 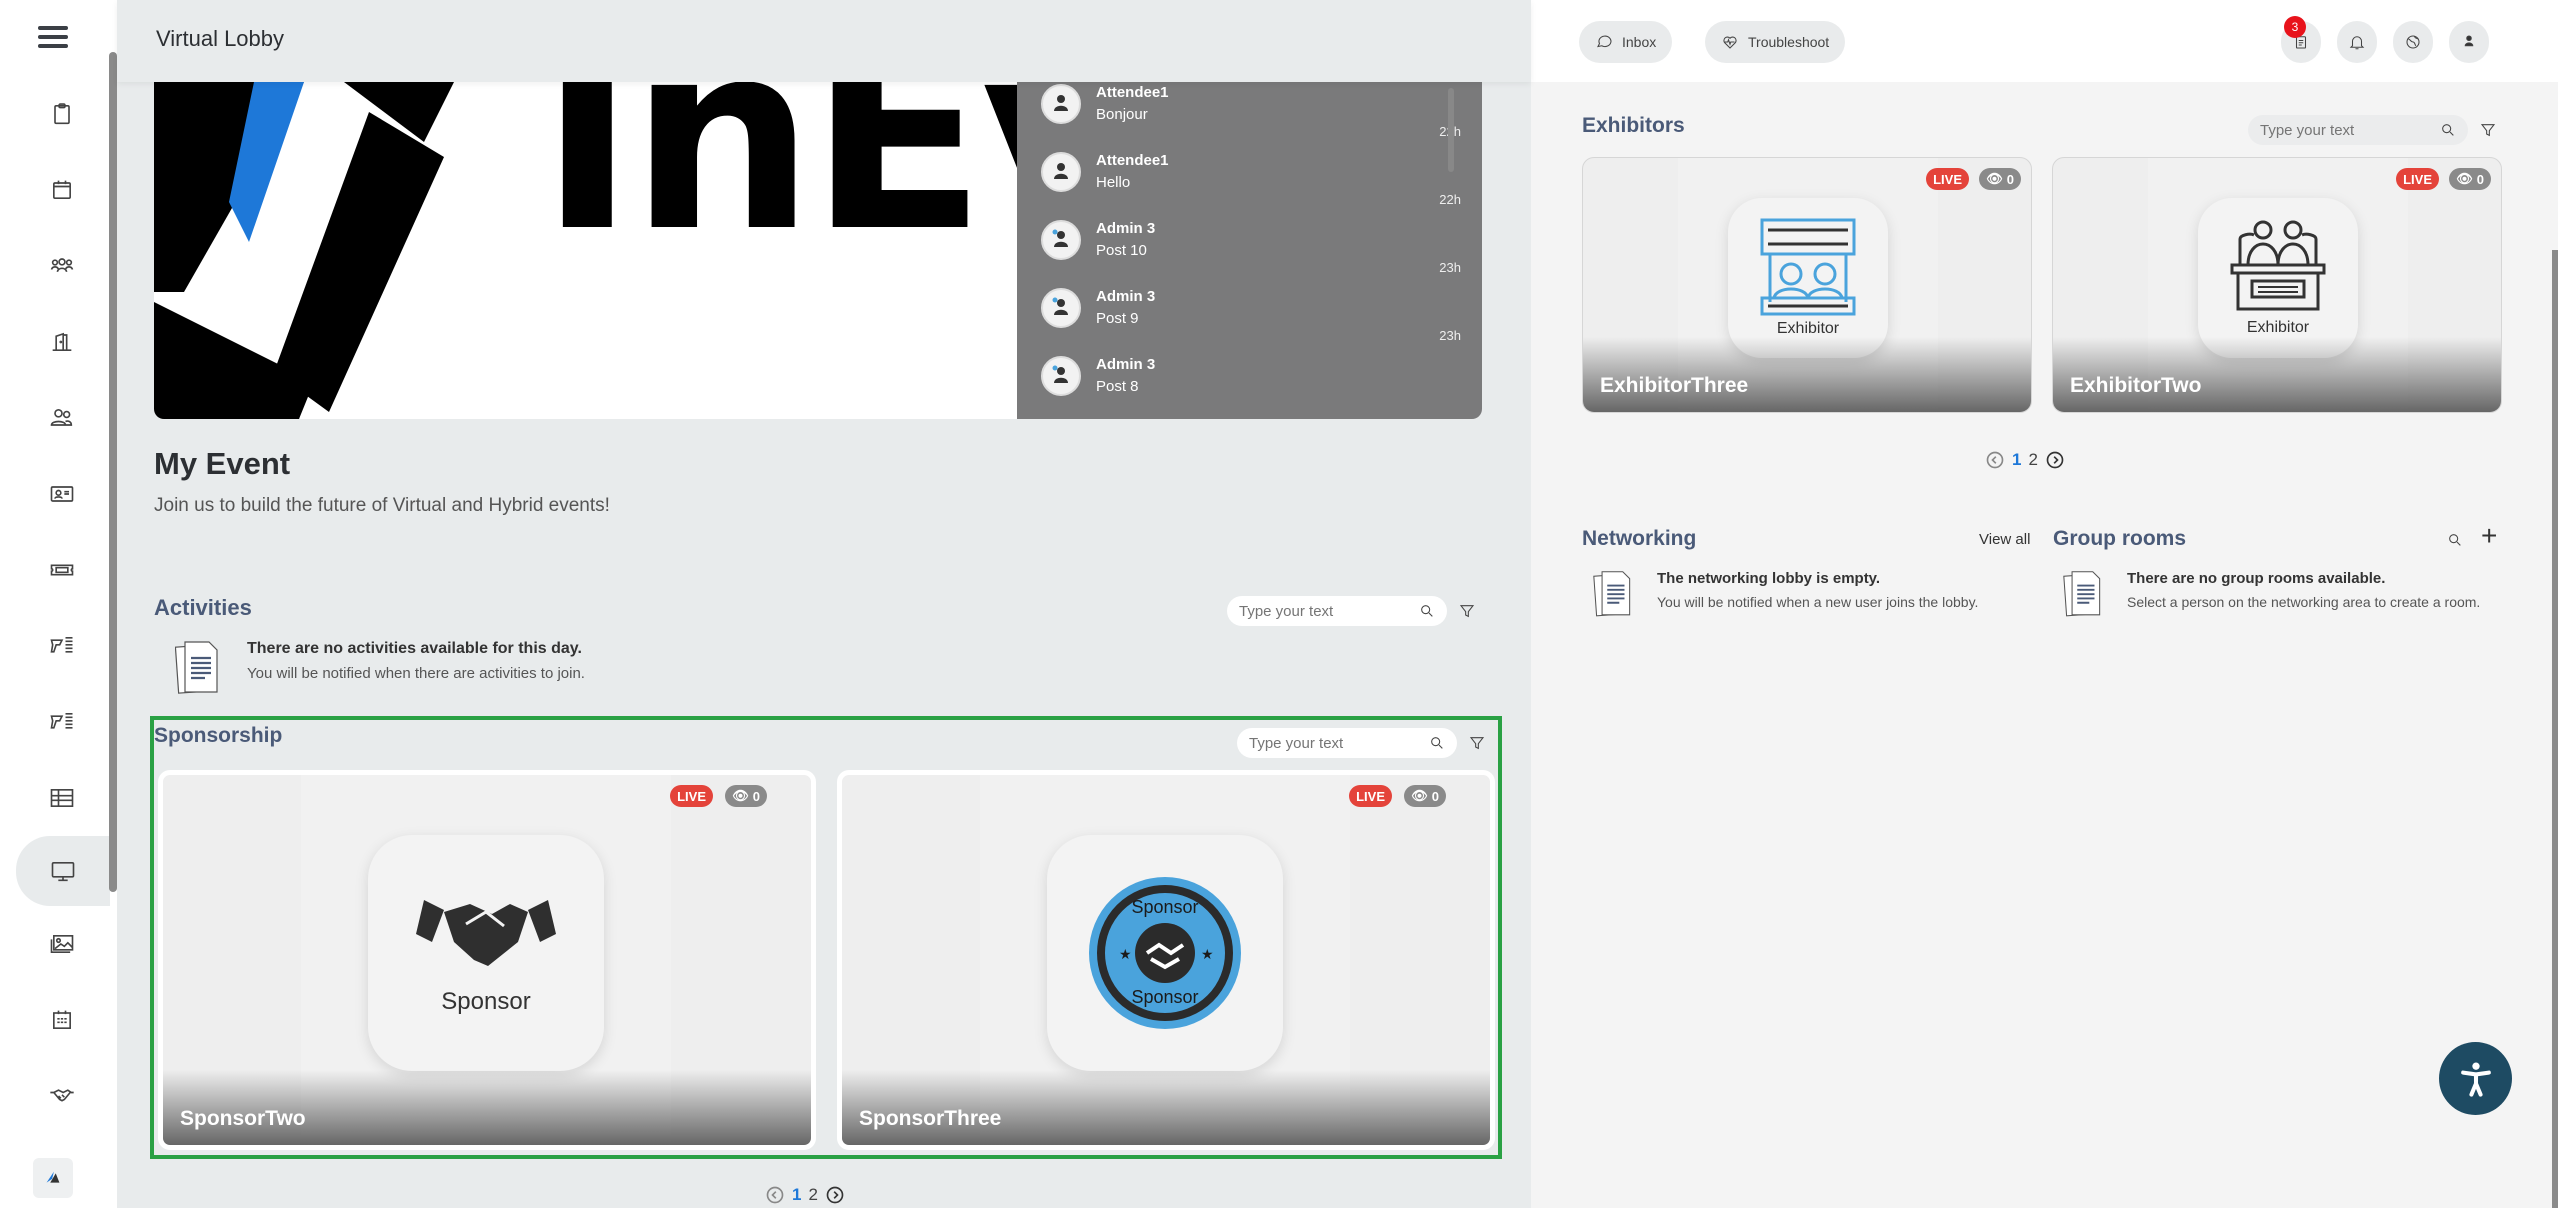 What do you see at coordinates (1251, 387) in the screenshot?
I see `feed-item: Admin 3 Post 8` at bounding box center [1251, 387].